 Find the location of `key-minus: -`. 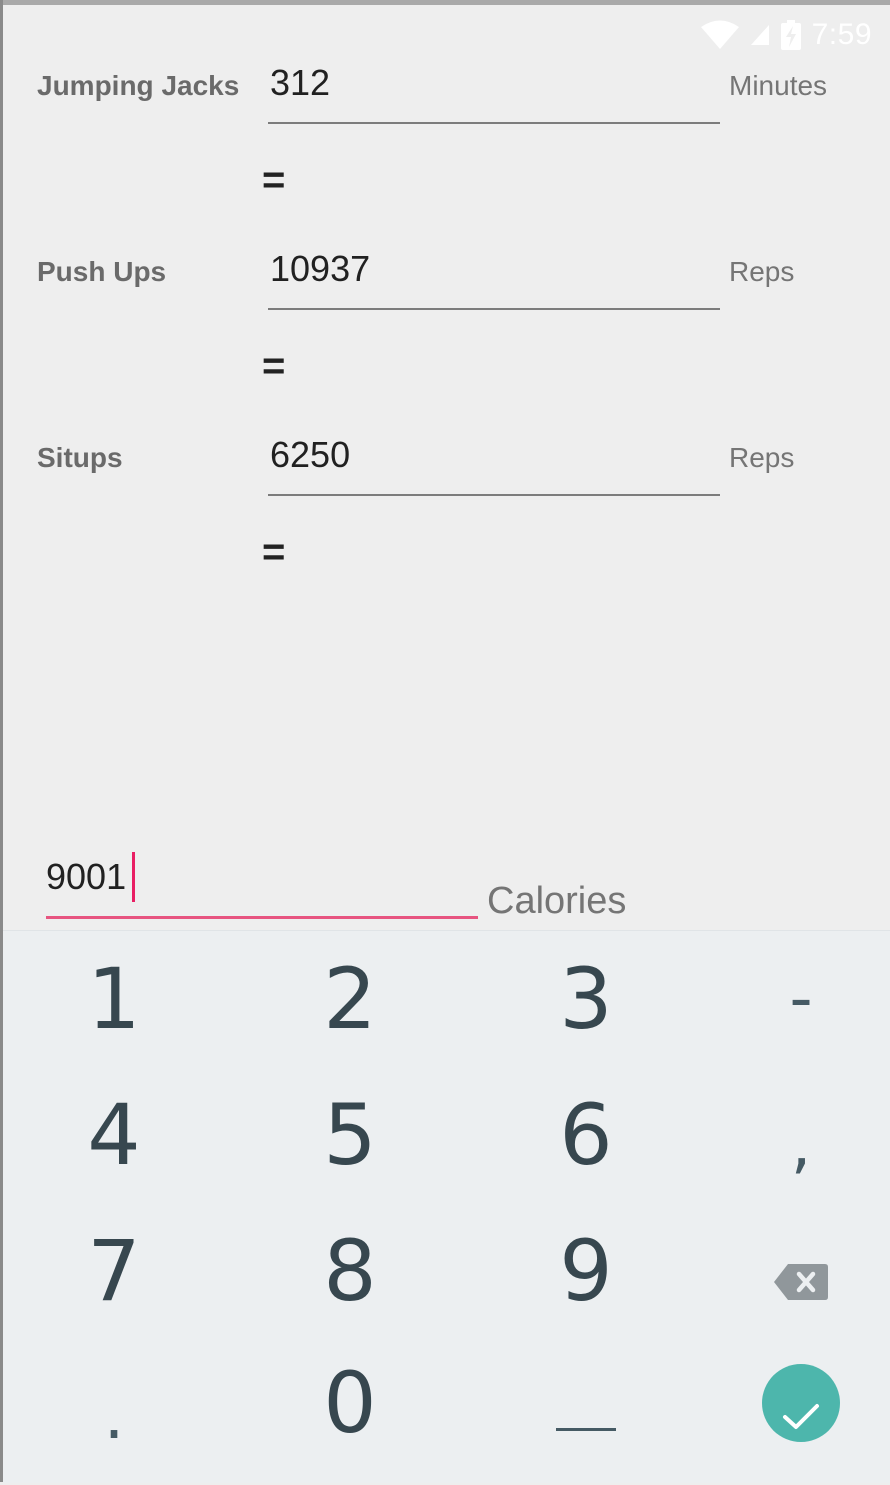

key-minus: - is located at coordinates (790, 999).